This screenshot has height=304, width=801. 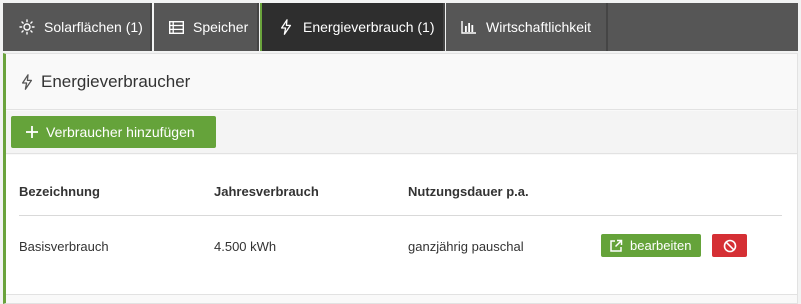 I want to click on tab-label: Speicher, so click(x=221, y=27).